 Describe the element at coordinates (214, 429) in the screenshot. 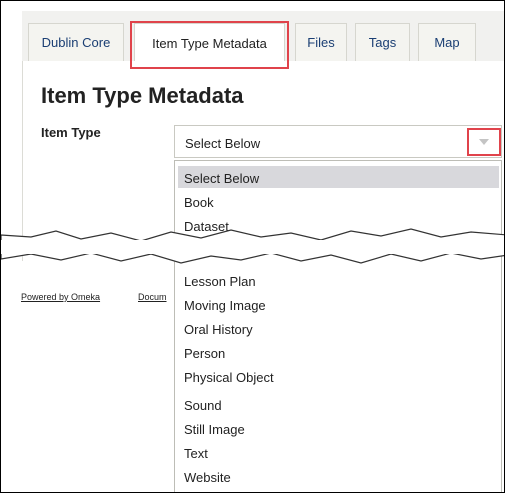

I see `dropdown-option: Still Image` at that location.